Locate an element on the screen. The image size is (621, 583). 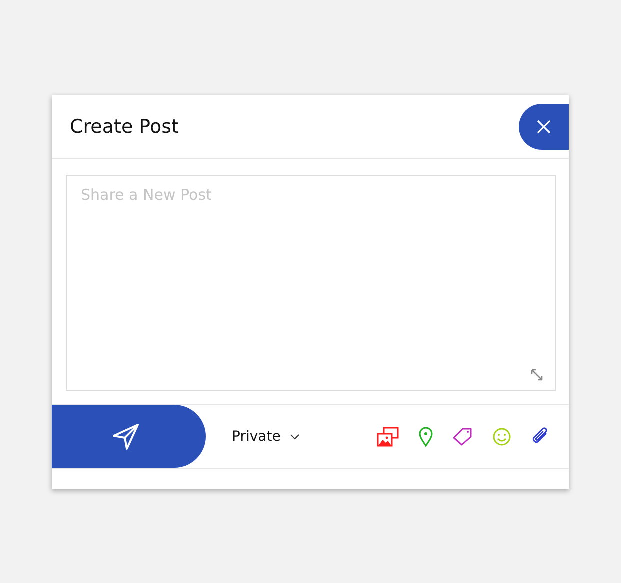
send-icon is located at coordinates (126, 437).